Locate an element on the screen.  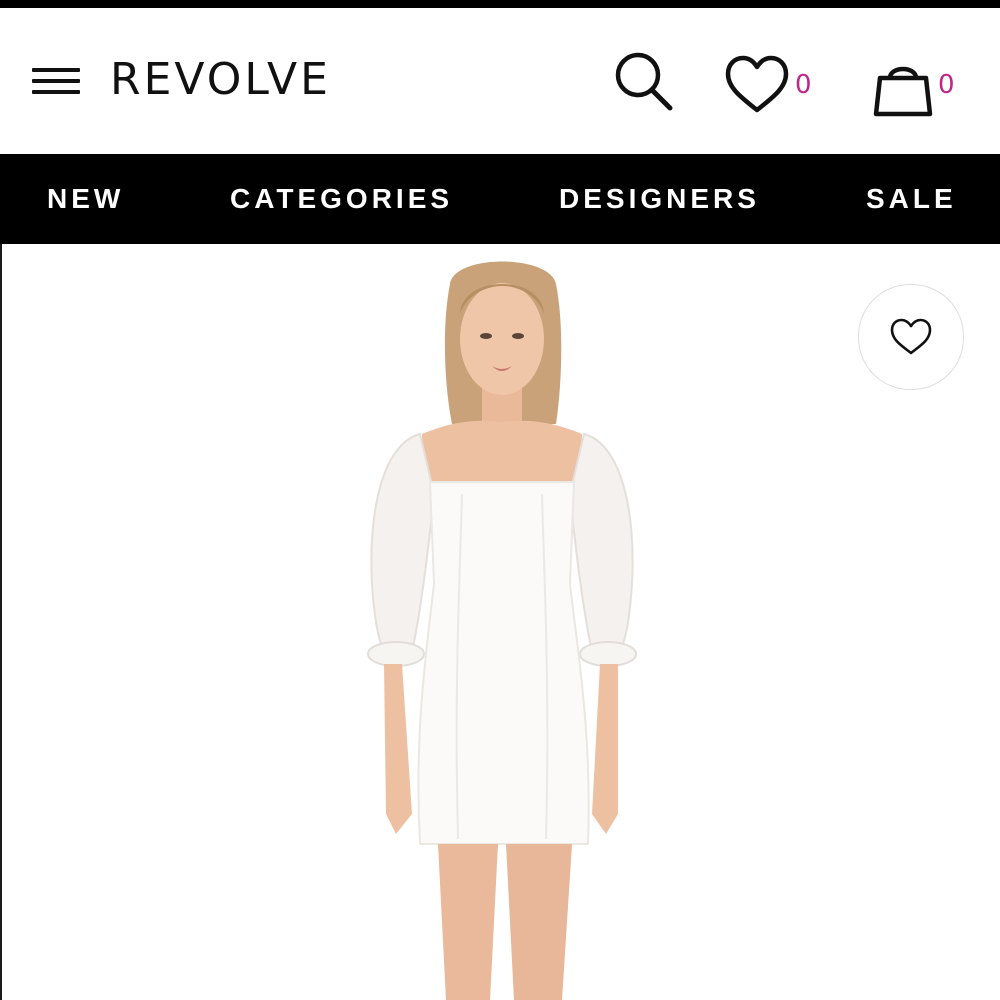
bag-count: 0 is located at coordinates (946, 85).